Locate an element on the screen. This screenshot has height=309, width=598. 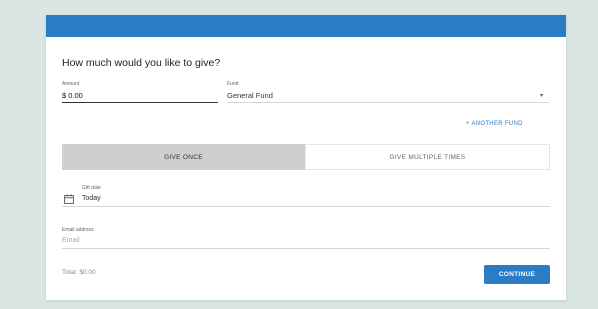
another-fund-link: + ANOTHER FUND is located at coordinates (494, 124).